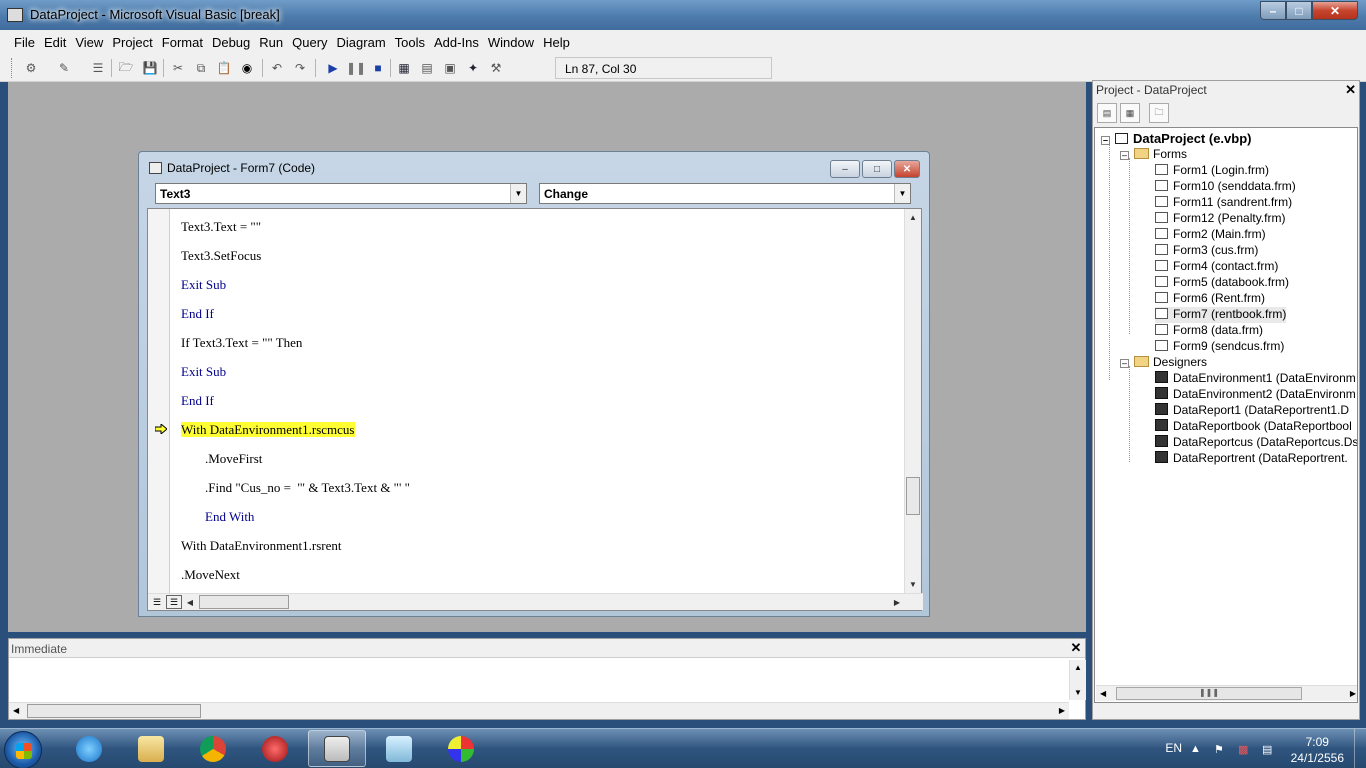 Image resolution: width=1366 pixels, height=768 pixels. What do you see at coordinates (268, 430) in the screenshot?
I see `current-statement-line: With DataEnvironment1.rscmcus` at bounding box center [268, 430].